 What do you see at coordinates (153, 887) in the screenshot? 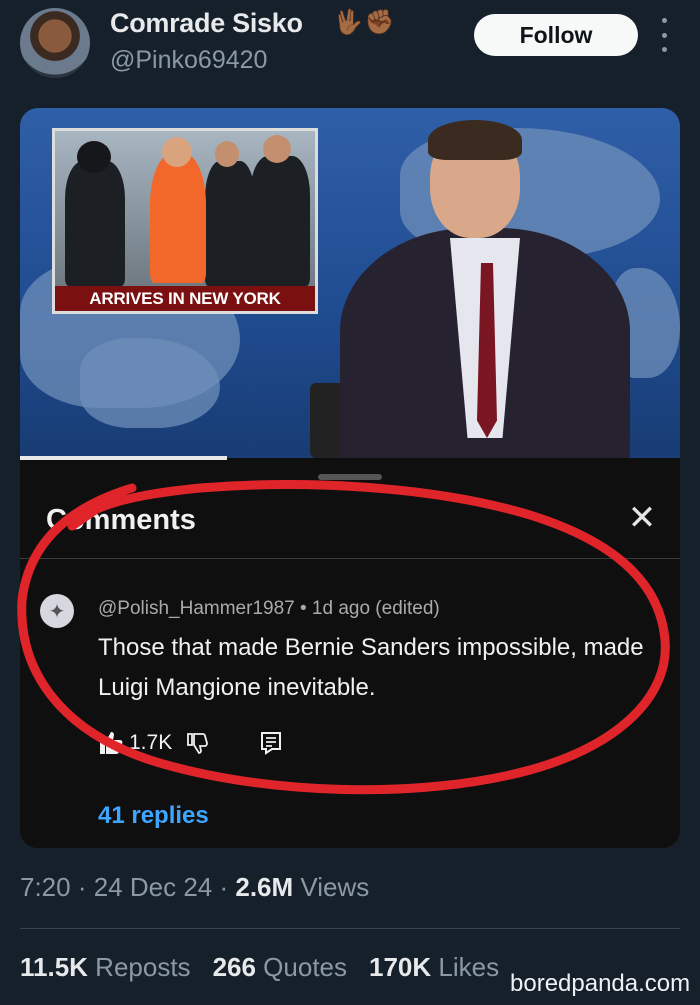
I see `post-date: 24 Dec 24` at bounding box center [153, 887].